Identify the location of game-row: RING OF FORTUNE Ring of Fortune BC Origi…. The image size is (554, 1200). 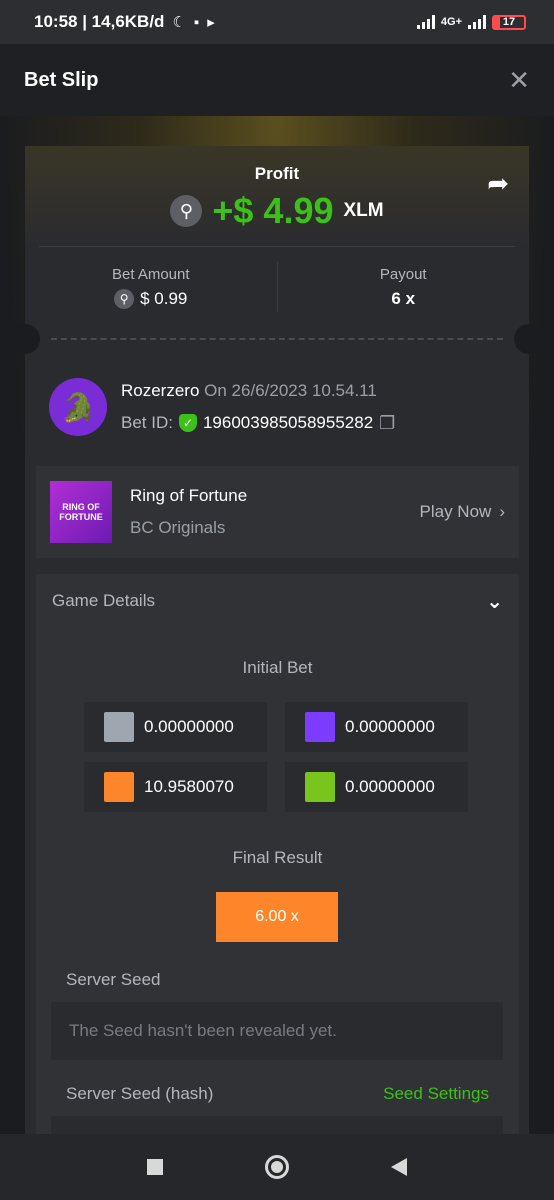
(277, 512).